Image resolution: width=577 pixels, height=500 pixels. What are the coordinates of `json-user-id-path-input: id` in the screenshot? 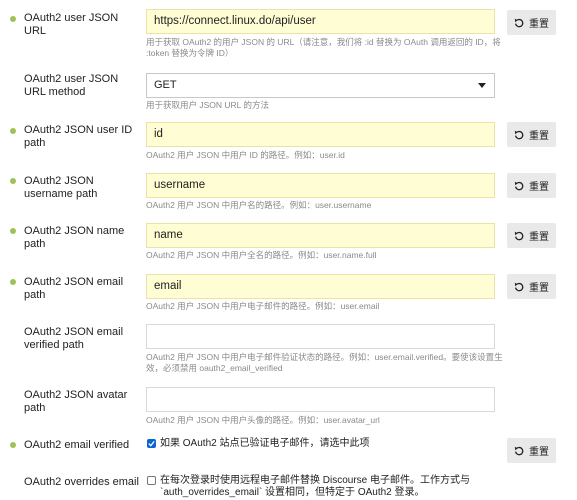 It's located at (320, 134).